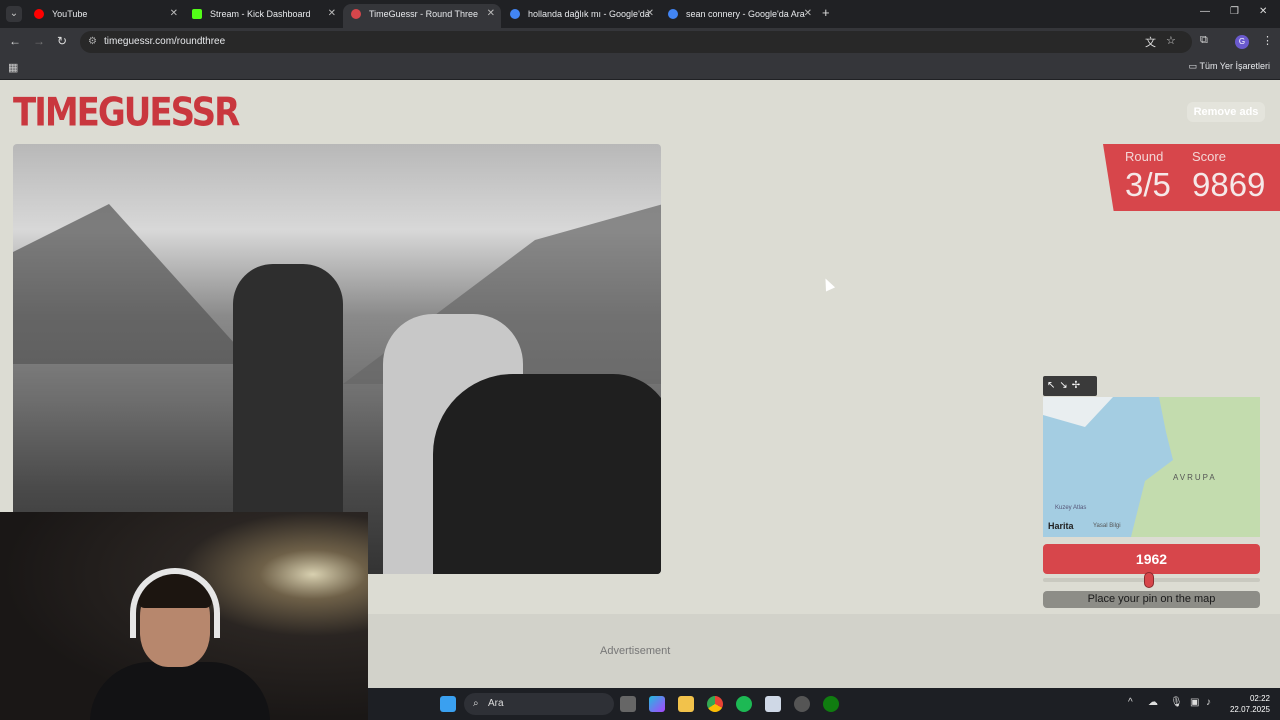 Image resolution: width=1280 pixels, height=720 pixels. What do you see at coordinates (1195, 467) in the screenshot?
I see `map-europe-land` at bounding box center [1195, 467].